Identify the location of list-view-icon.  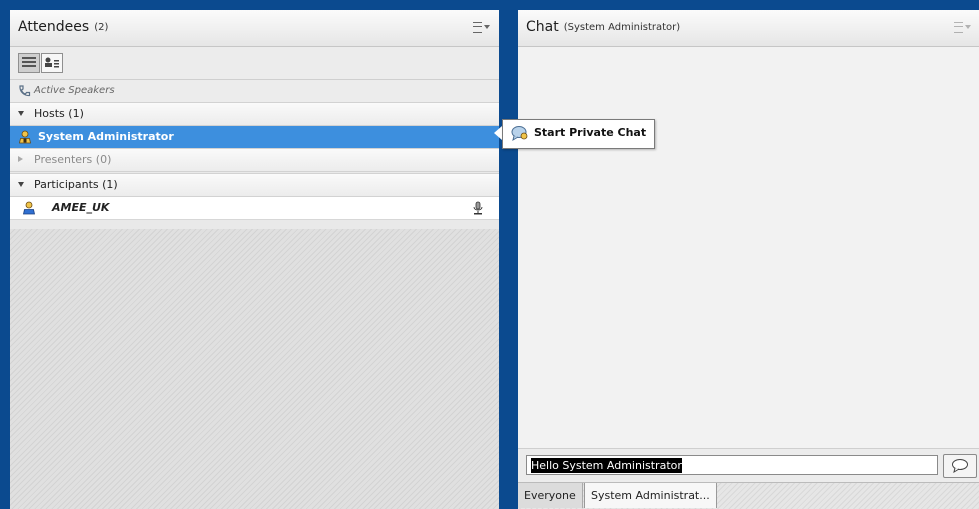
(29, 62).